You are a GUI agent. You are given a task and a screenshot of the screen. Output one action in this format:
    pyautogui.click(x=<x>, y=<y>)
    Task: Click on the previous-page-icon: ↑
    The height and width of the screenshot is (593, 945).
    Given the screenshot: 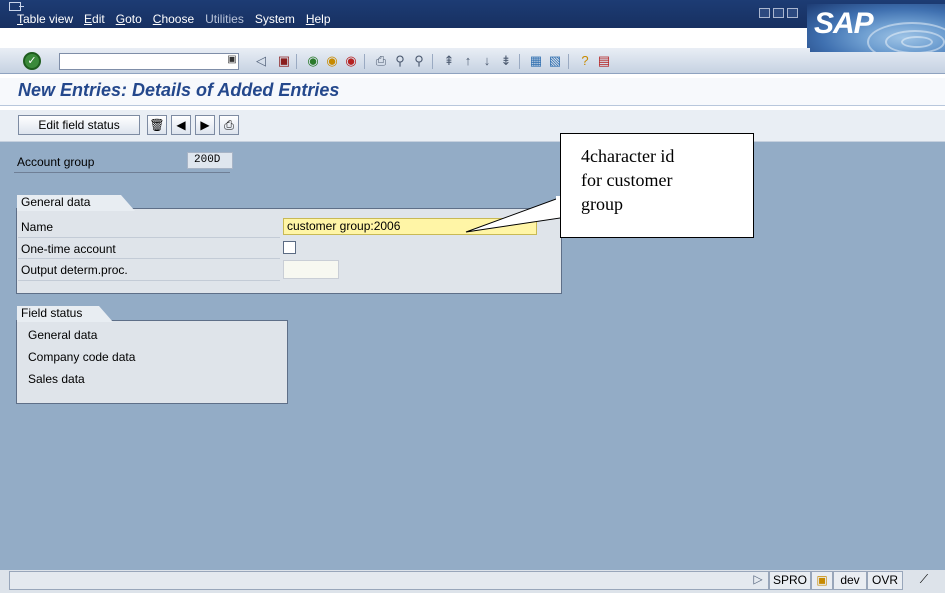 What is the action you would take?
    pyautogui.click(x=468, y=61)
    